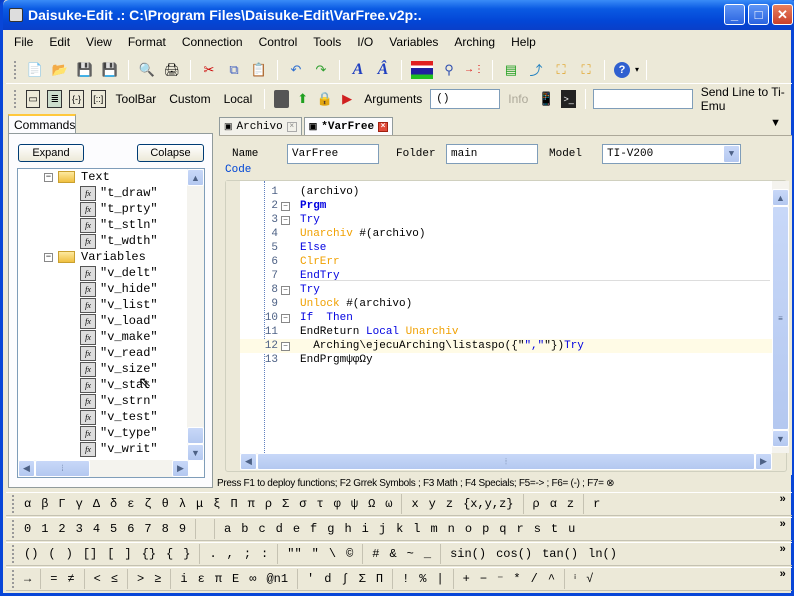 This screenshot has width=794, height=596. What do you see at coordinates (70, 579) in the screenshot?
I see `symbol-button: ≠` at bounding box center [70, 579].